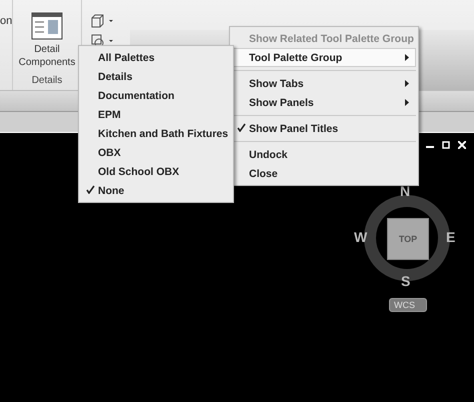 The height and width of the screenshot is (402, 474). I want to click on close-icon, so click(462, 145).